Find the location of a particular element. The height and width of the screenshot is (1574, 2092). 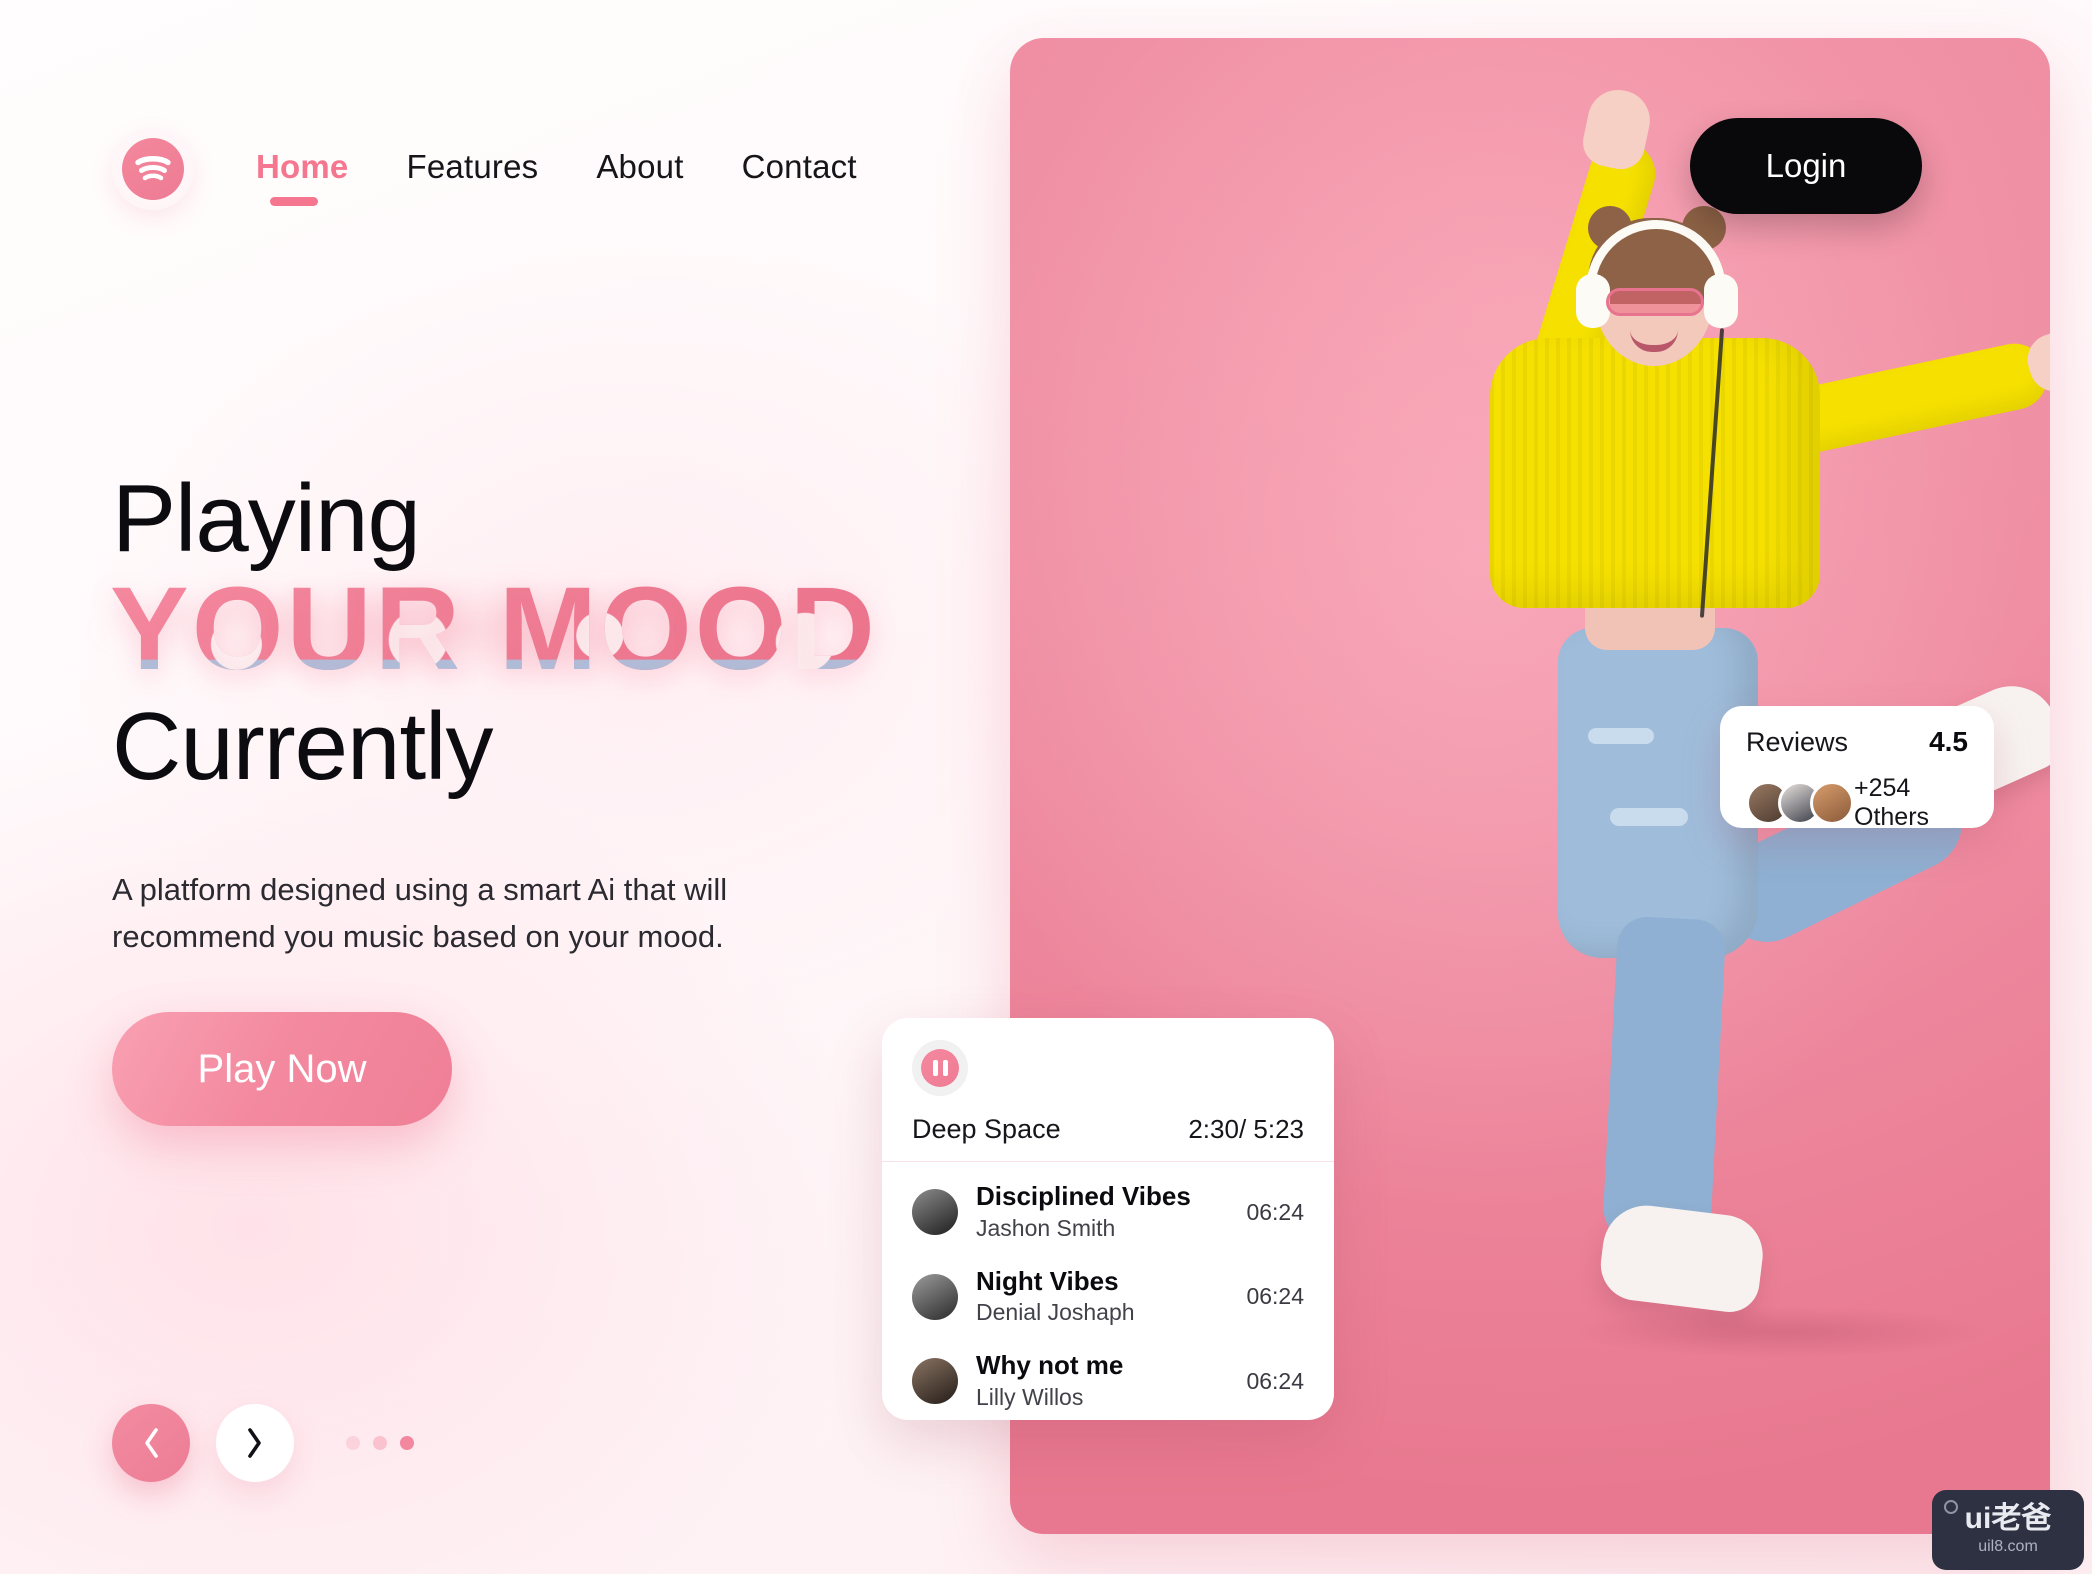

nav-item-contact: Contact is located at coordinates (799, 169).